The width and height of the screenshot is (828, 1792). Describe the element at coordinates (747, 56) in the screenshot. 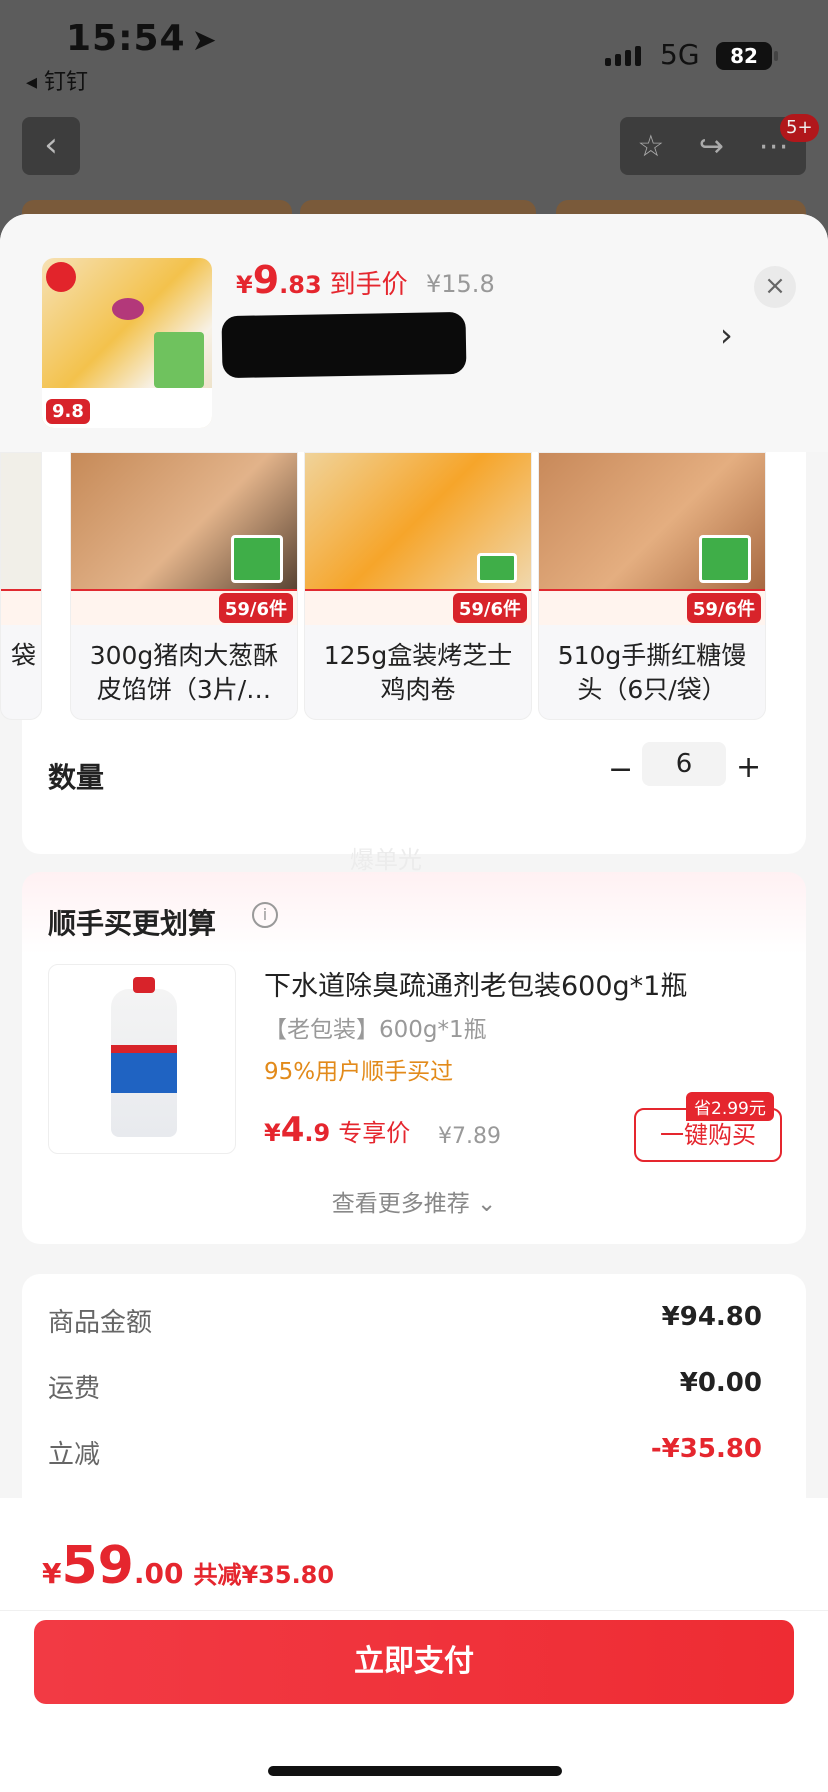

I see `battery-indicator: 82` at that location.